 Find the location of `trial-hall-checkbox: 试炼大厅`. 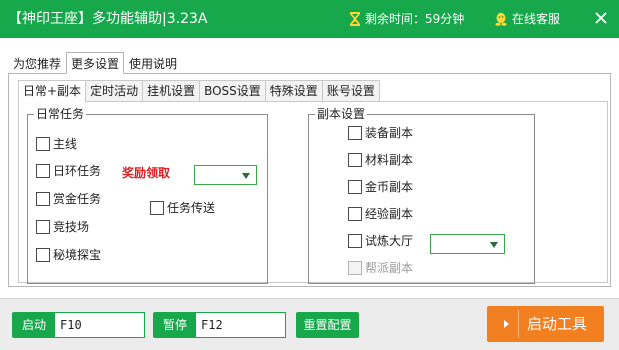

trial-hall-checkbox: 试炼大厅 is located at coordinates (380, 241).